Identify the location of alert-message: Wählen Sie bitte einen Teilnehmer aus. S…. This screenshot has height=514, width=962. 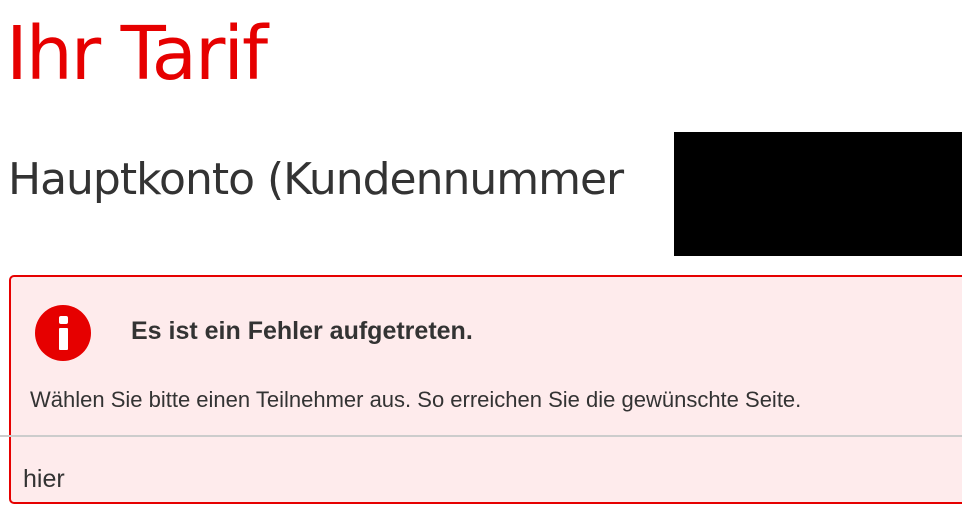
(416, 399).